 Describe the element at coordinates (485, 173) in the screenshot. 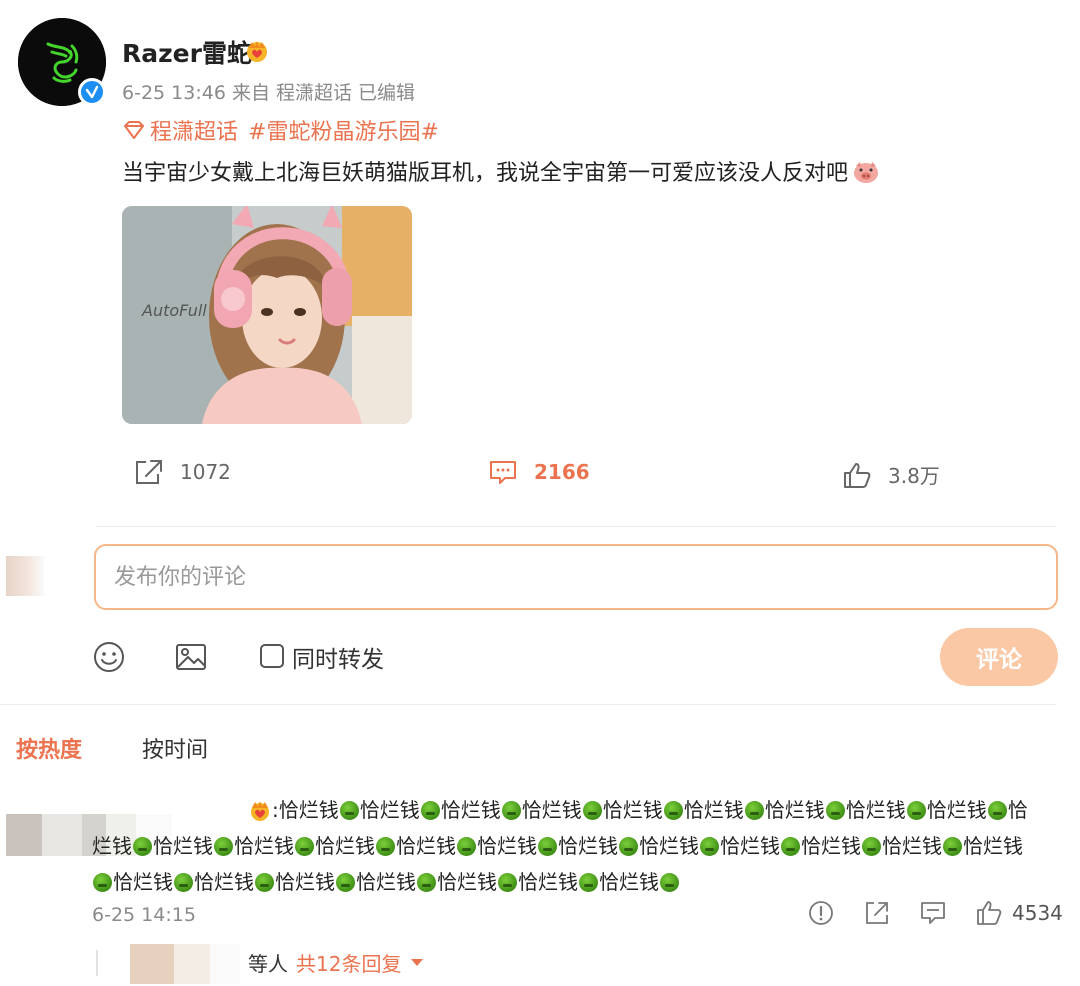

I see `post-body: 当宇宙少女戴上北海巨妖萌猫版耳机，我说全宇宙第一可爱应该没人反对吧` at that location.